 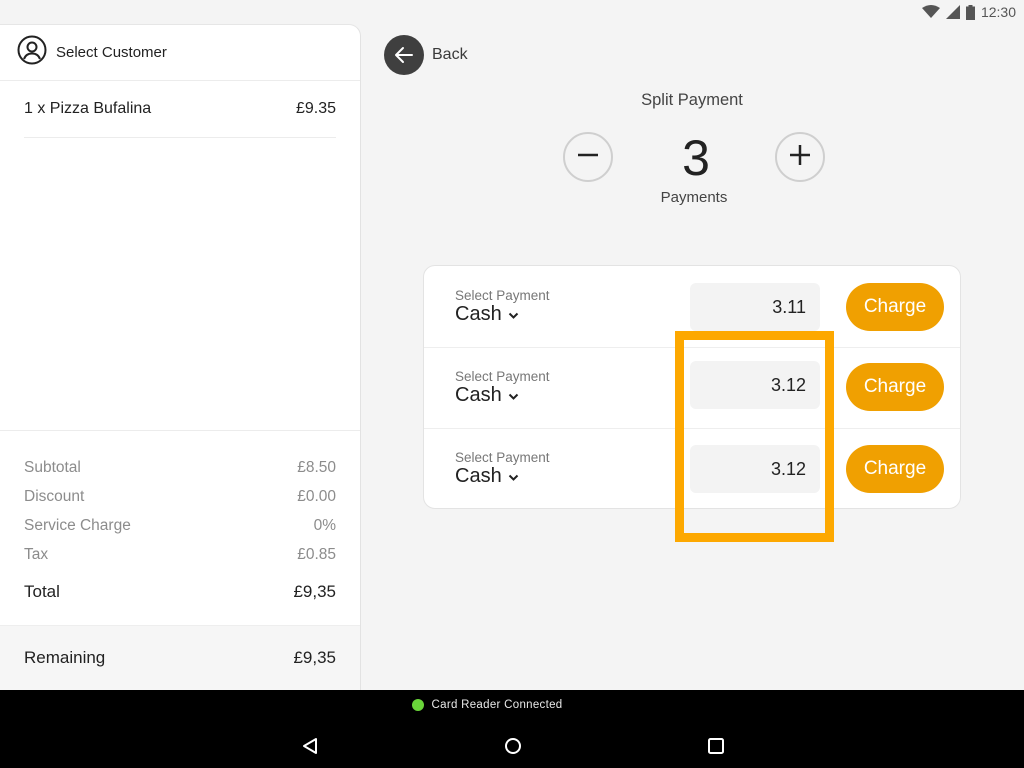 I want to click on summary-label: Discount, so click(x=54, y=496).